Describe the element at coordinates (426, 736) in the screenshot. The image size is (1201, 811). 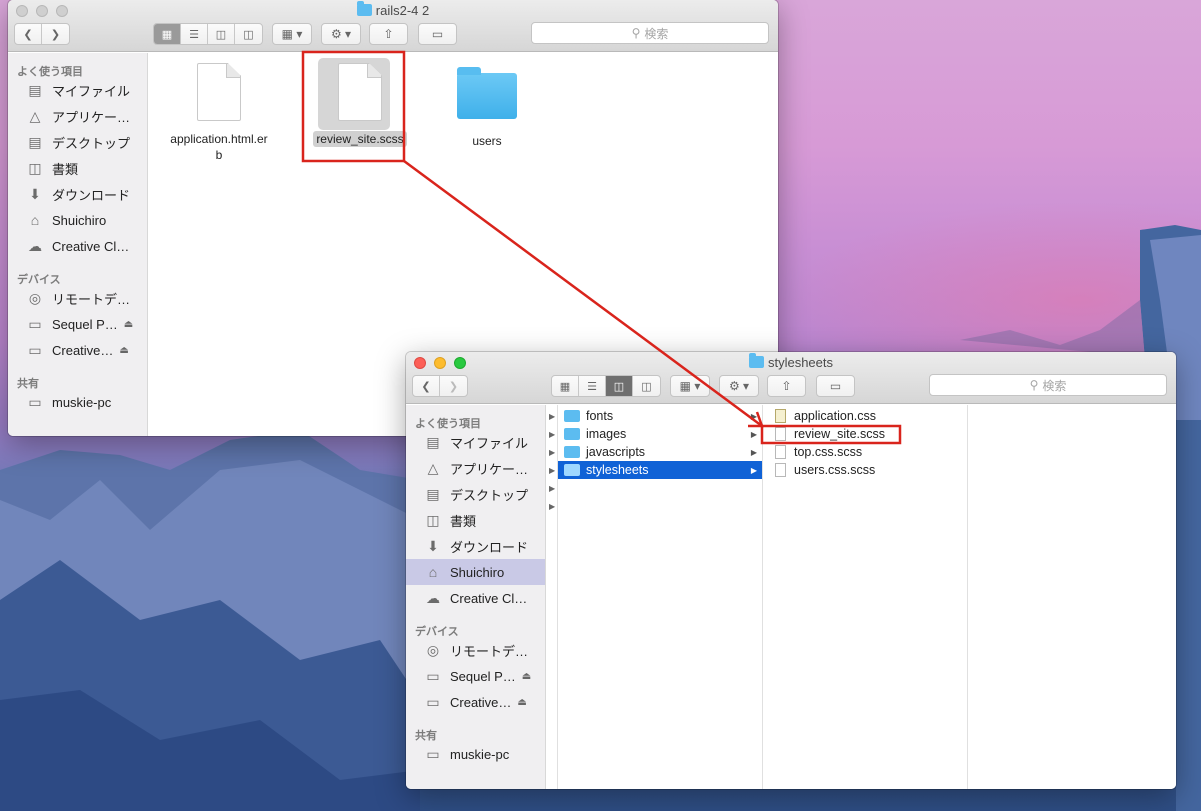
I see `sidebar-section-shared: 共有` at that location.